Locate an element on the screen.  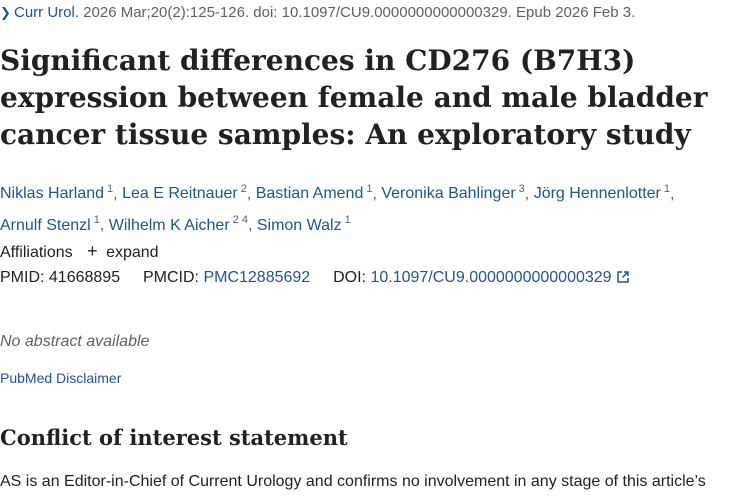
doi-label: DOI: is located at coordinates (349, 277).